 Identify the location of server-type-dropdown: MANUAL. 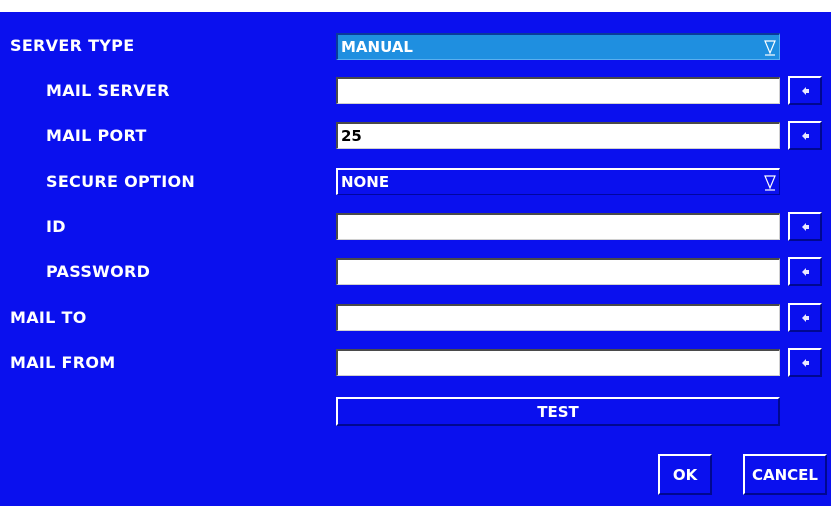
(558, 46).